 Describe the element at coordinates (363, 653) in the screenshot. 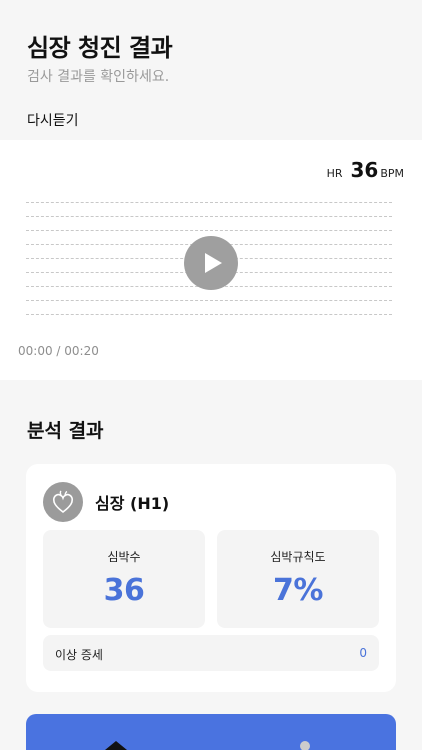

I see `anomaly-count: 0` at that location.